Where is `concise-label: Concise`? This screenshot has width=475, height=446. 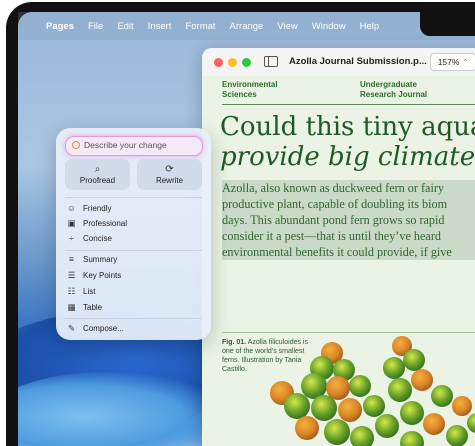 concise-label: Concise is located at coordinates (97, 238).